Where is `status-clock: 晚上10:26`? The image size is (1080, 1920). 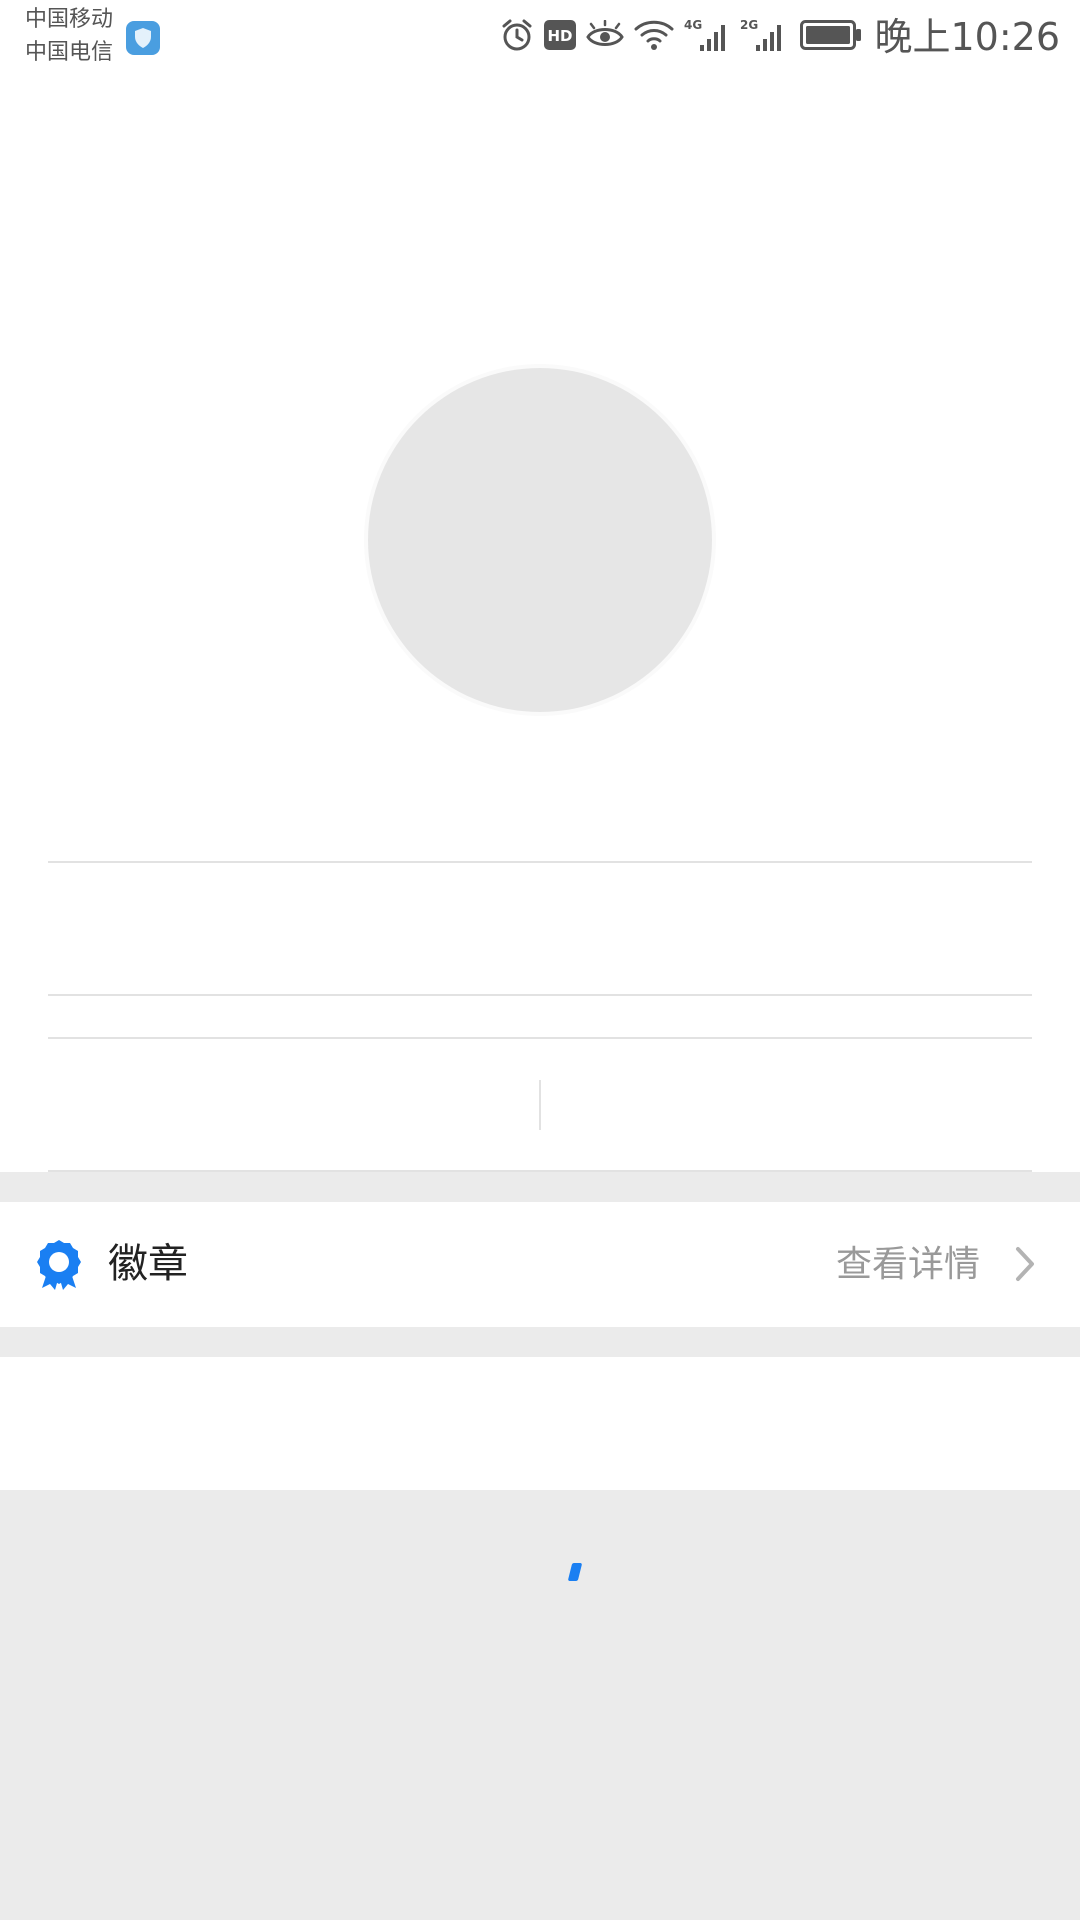 status-clock: 晚上10:26 is located at coordinates (967, 37).